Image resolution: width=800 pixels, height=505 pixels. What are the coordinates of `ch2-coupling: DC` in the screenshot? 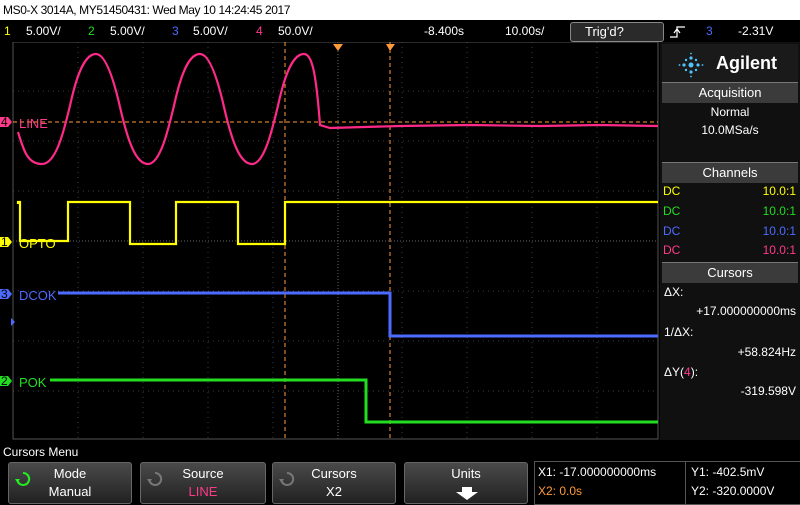 It's located at (672, 211).